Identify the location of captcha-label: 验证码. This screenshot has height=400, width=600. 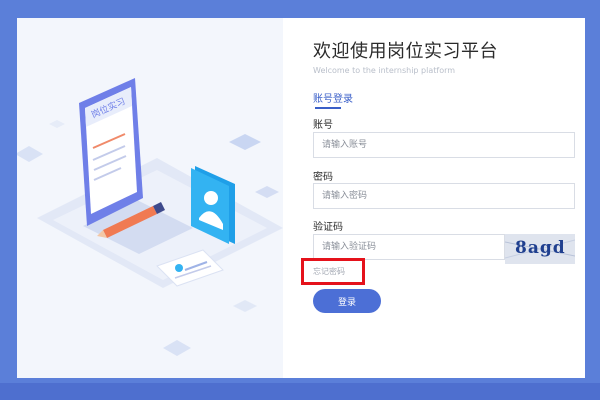
(328, 227).